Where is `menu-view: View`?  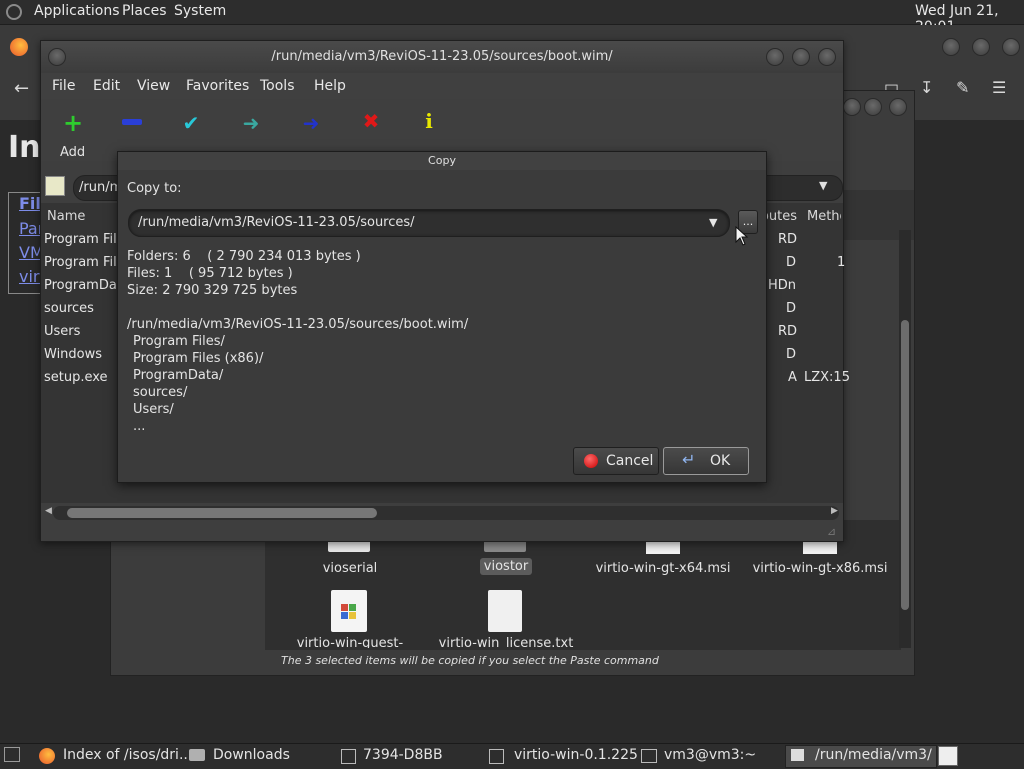 menu-view: View is located at coordinates (153, 86).